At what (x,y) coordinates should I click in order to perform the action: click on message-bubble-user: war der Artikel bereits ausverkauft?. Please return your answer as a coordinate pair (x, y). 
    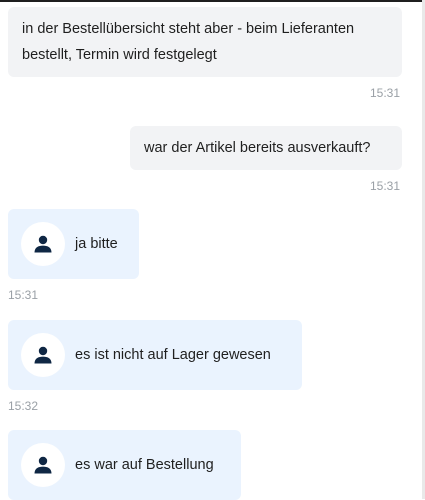
    Looking at the image, I should click on (266, 148).